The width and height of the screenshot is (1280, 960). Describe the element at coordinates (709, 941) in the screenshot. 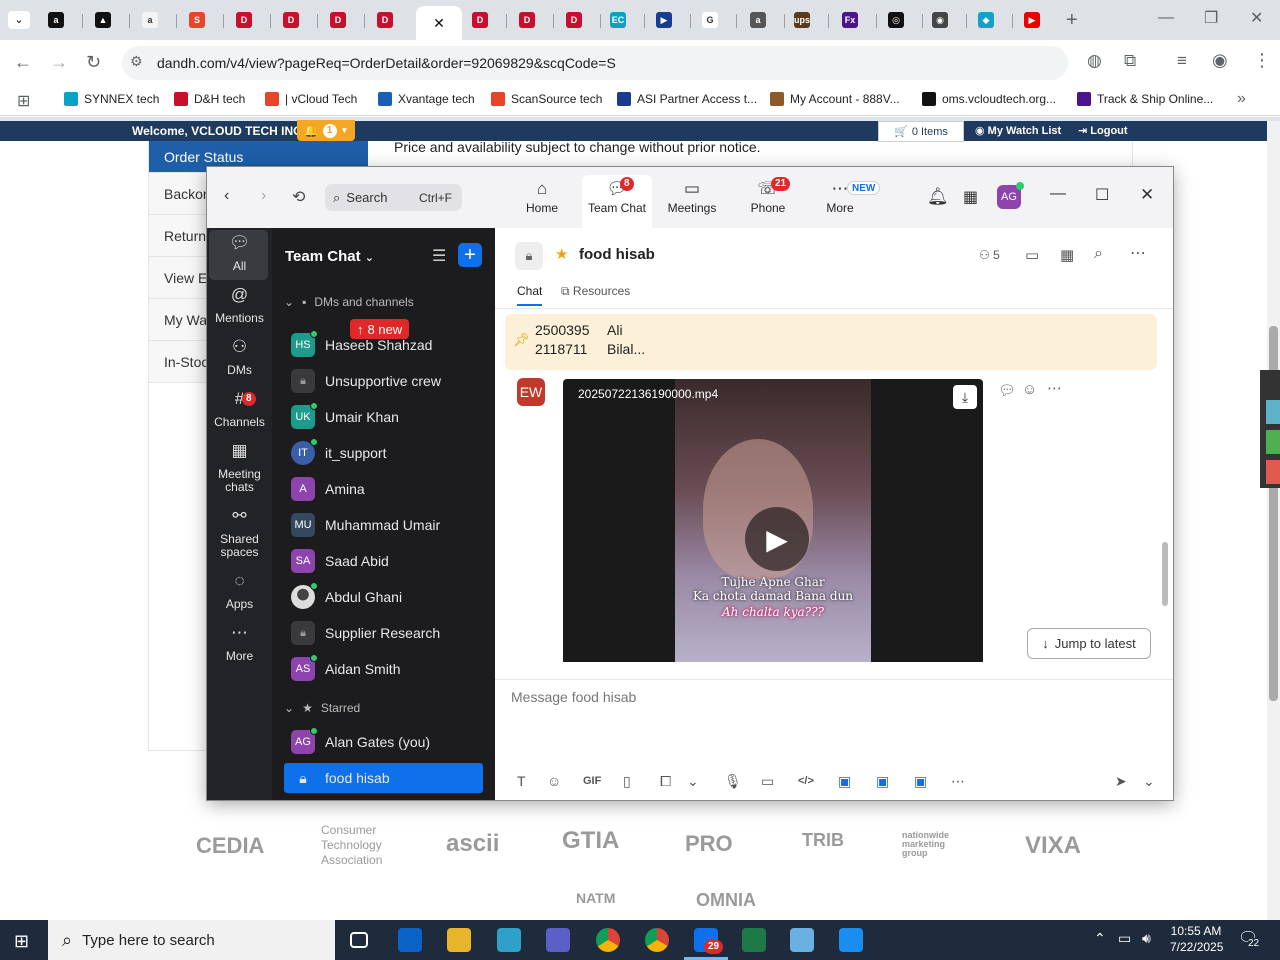

I see `zoom-icon: 29` at that location.